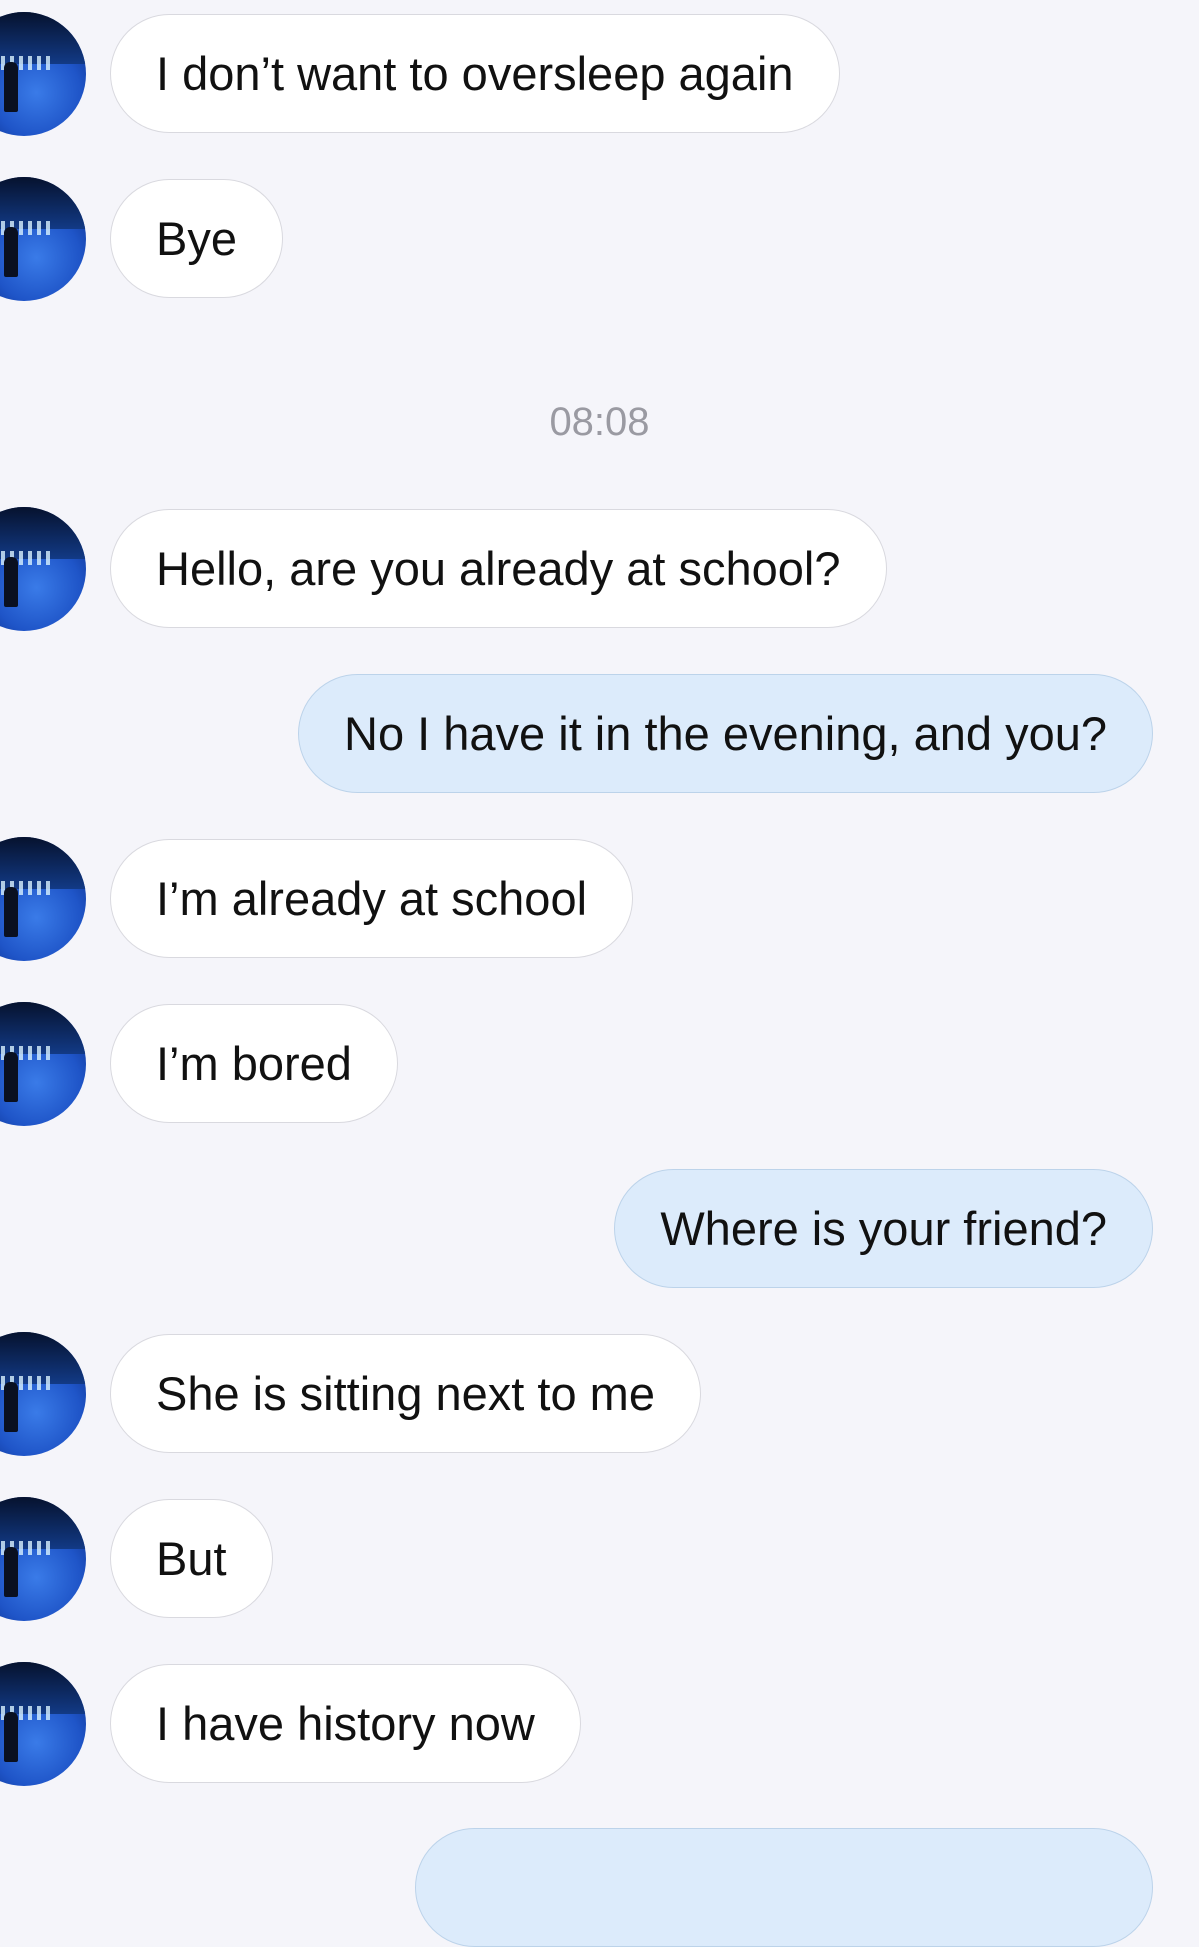  What do you see at coordinates (883, 1228) in the screenshot?
I see `outgoing-message: Where is your friend?` at bounding box center [883, 1228].